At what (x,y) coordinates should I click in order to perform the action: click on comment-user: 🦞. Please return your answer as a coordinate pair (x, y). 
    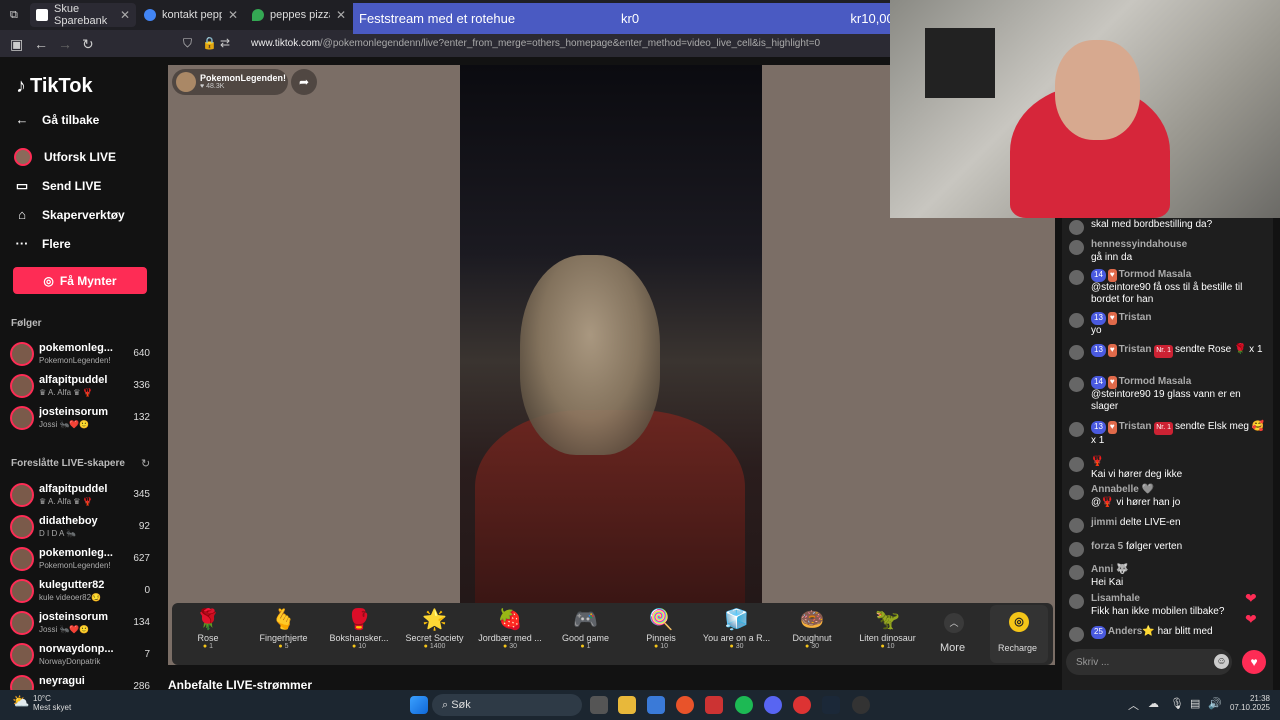
    Looking at the image, I should click on (1097, 461).